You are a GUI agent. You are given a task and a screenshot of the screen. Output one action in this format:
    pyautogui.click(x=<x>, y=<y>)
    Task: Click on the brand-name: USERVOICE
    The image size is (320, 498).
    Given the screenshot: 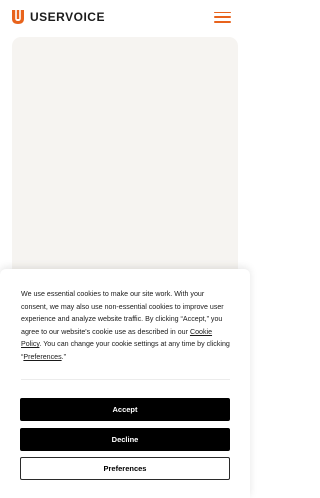 What is the action you would take?
    pyautogui.click(x=67, y=17)
    